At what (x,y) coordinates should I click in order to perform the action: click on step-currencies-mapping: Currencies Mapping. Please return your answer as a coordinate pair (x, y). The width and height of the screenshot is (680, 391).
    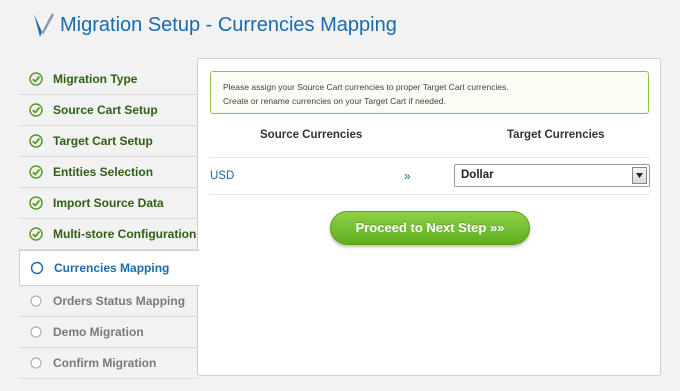
    Looking at the image, I should click on (109, 268).